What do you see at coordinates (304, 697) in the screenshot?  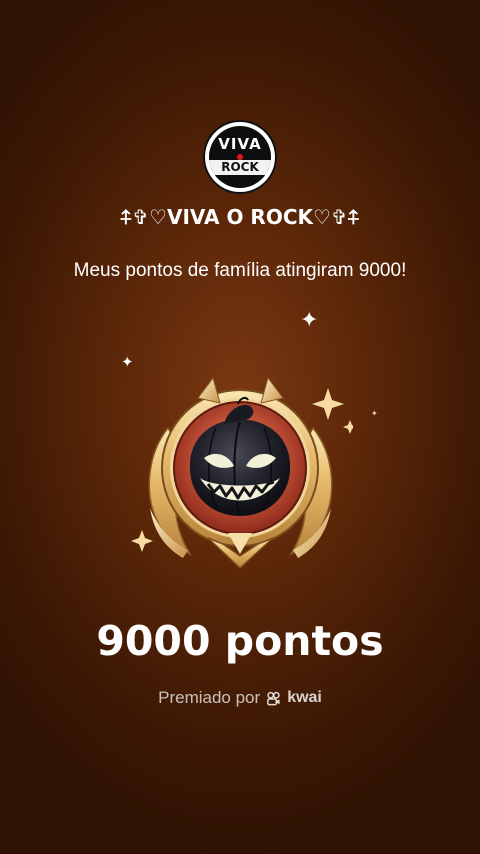 I see `kwai-brand: kwai` at bounding box center [304, 697].